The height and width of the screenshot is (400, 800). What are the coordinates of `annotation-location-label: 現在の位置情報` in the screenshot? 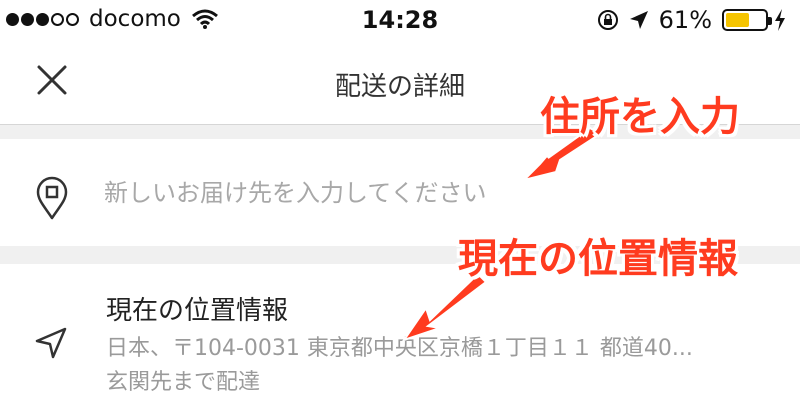 It's located at (598, 259).